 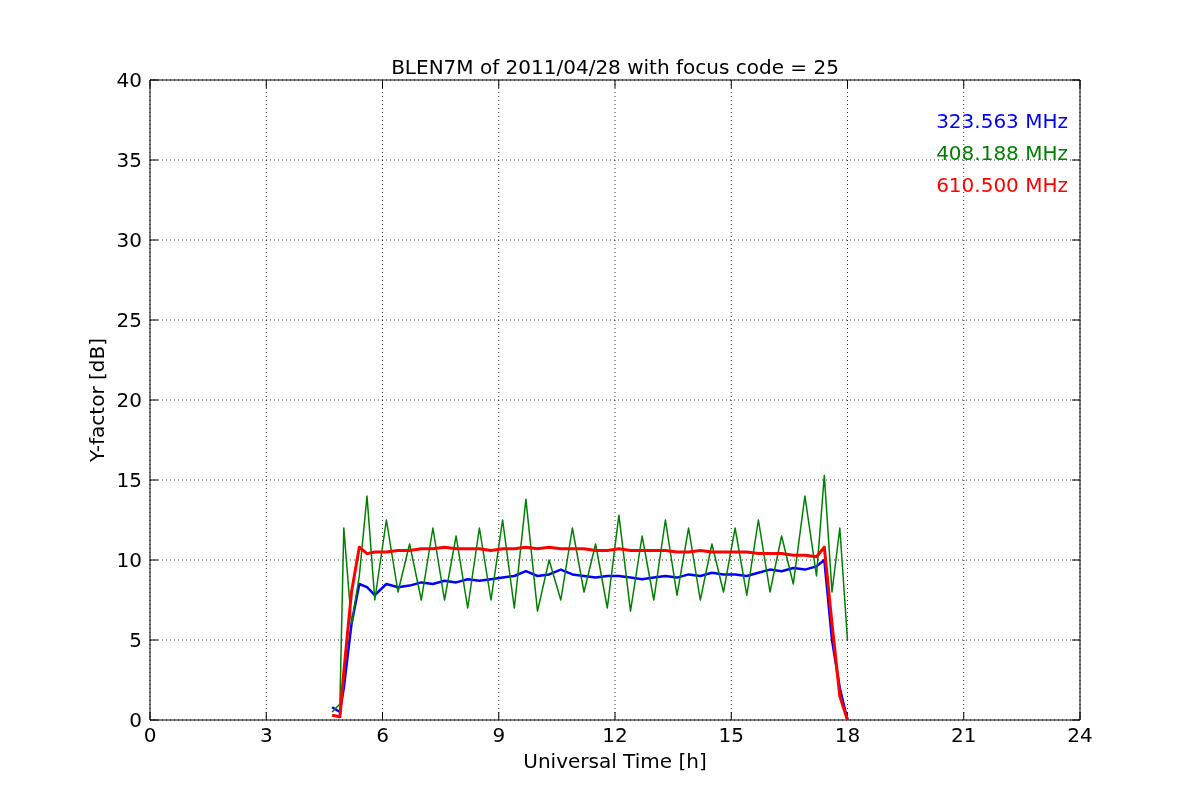 What do you see at coordinates (97, 400) in the screenshot?
I see `axis-title: Y-factor [dB]` at bounding box center [97, 400].